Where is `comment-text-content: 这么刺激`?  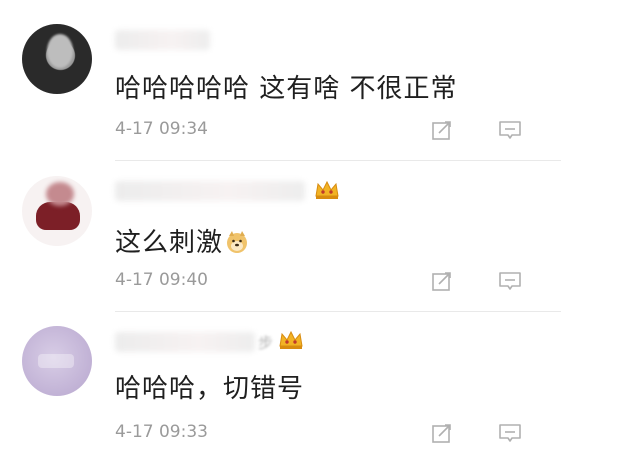 comment-text-content: 这么刺激 is located at coordinates (169, 243).